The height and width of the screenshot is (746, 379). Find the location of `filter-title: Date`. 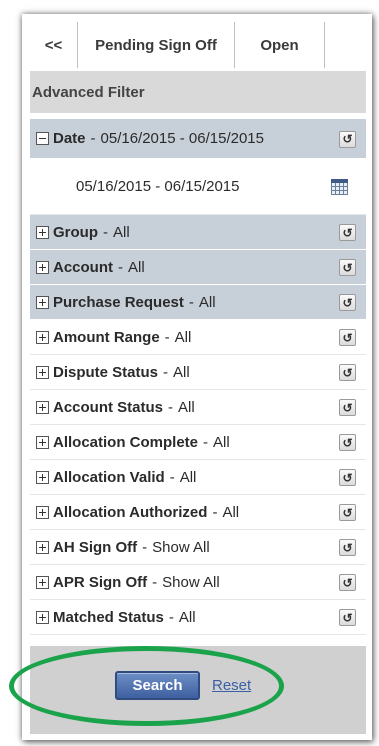

filter-title: Date is located at coordinates (69, 138).